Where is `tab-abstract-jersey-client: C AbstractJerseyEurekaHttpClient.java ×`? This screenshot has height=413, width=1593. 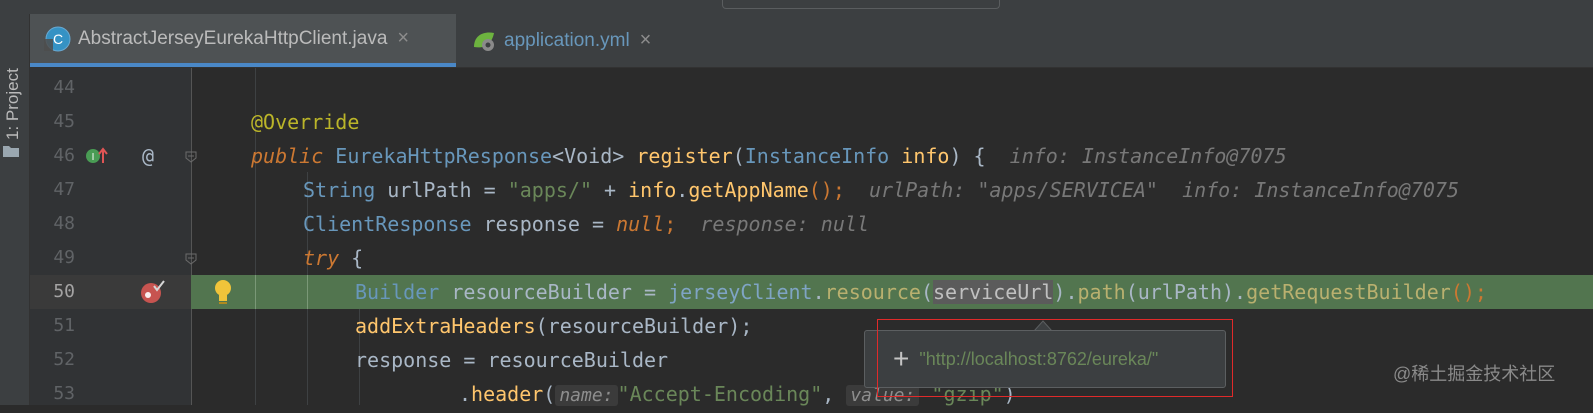 tab-abstract-jersey-client: C AbstractJerseyEurekaHttpClient.java × is located at coordinates (243, 40).